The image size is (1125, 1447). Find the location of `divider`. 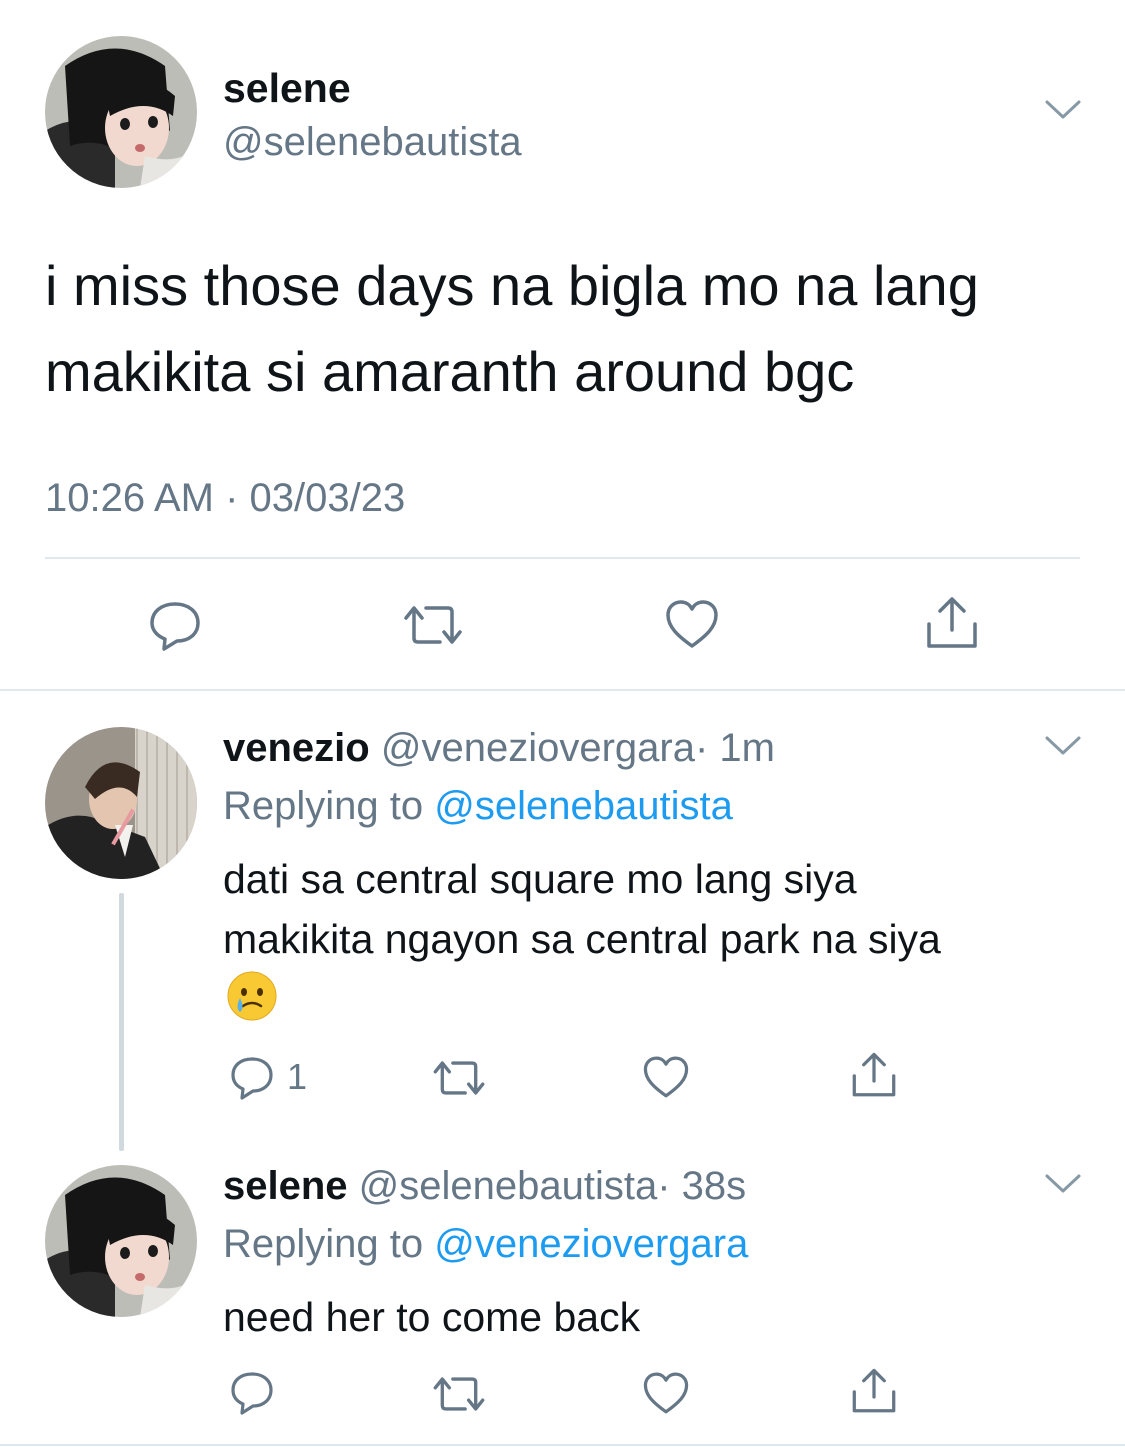

divider is located at coordinates (562, 558).